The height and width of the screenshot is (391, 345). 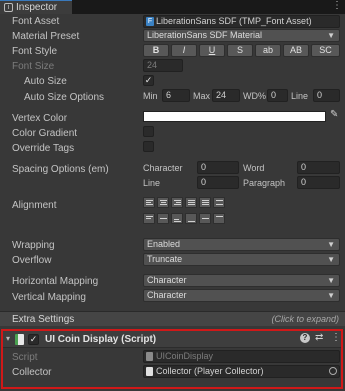 I want to click on font-asset-field: F LiberationSans SDF (TMP_Font Asset), so click(x=241, y=21).